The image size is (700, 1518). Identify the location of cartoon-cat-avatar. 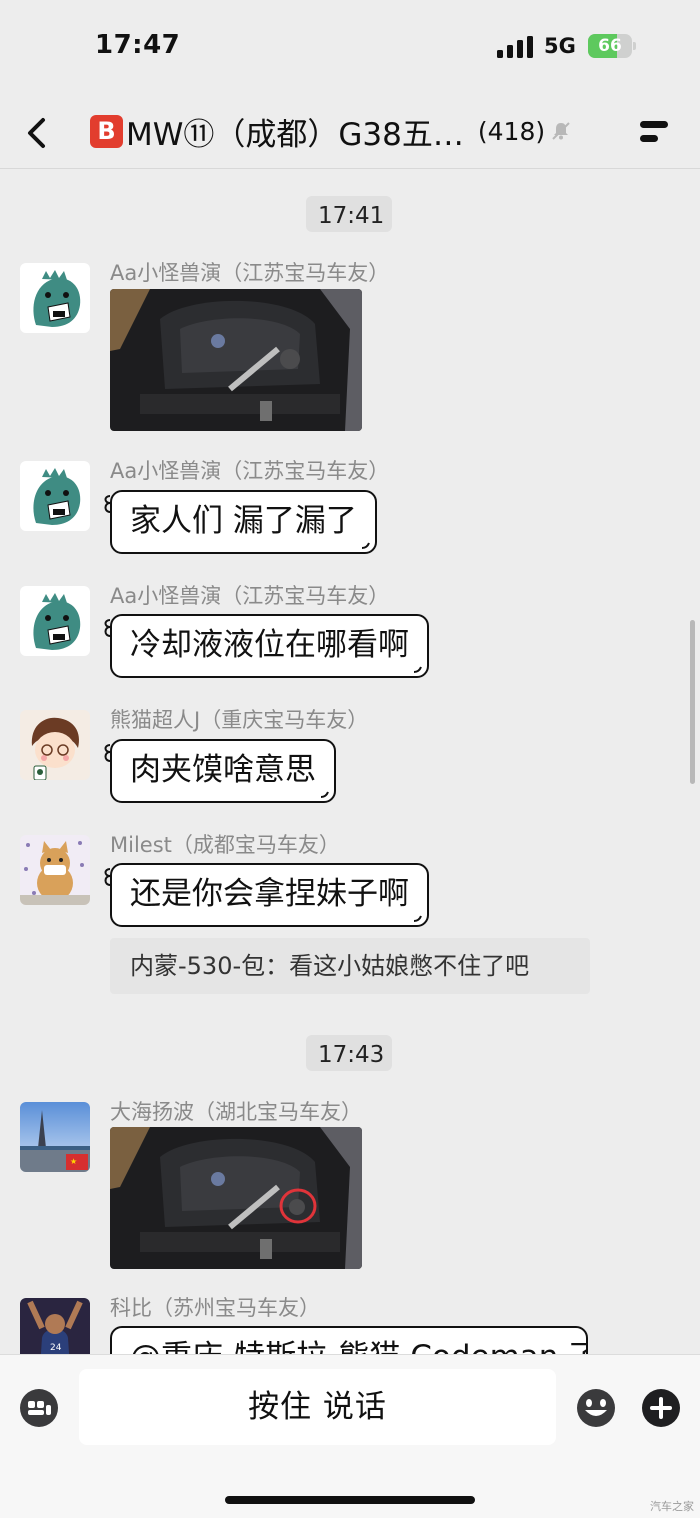
(55, 870).